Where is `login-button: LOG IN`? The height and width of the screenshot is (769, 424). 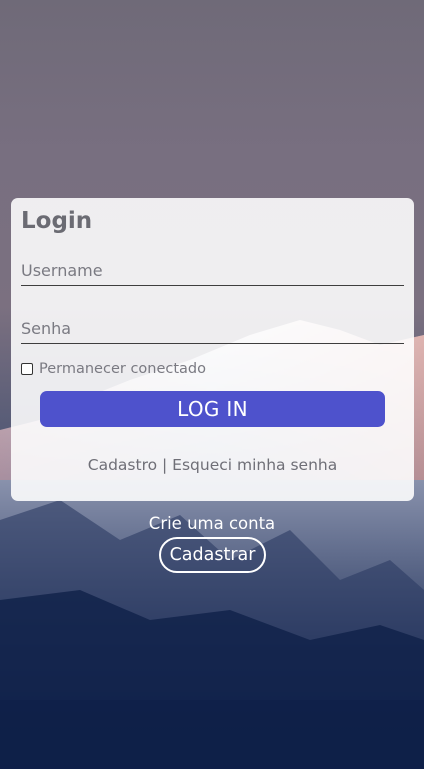
login-button: LOG IN is located at coordinates (212, 409).